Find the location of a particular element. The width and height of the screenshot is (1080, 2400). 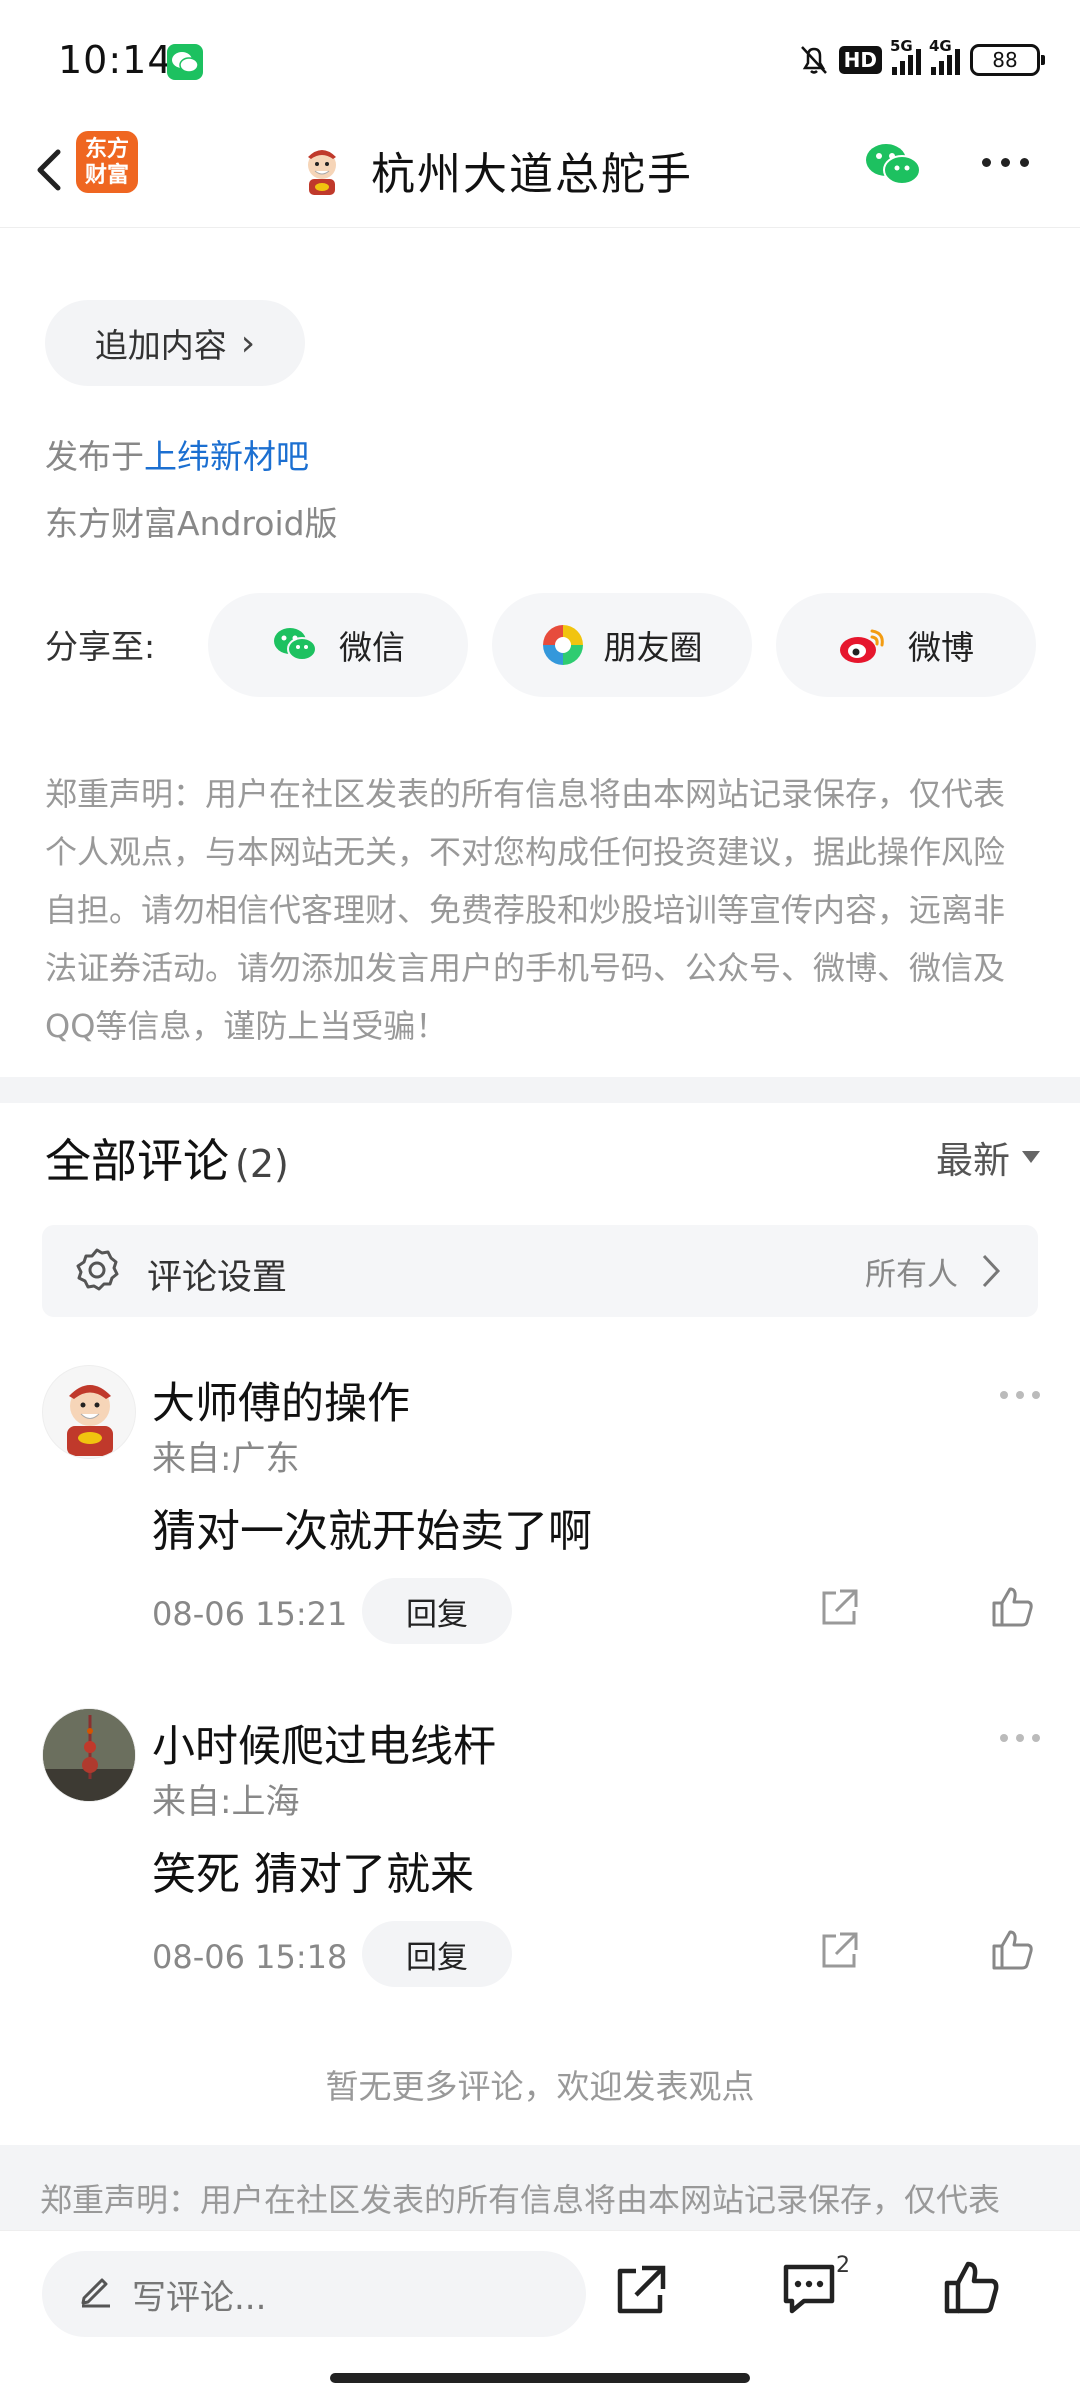

share-label: 分享至: is located at coordinates (100, 646).